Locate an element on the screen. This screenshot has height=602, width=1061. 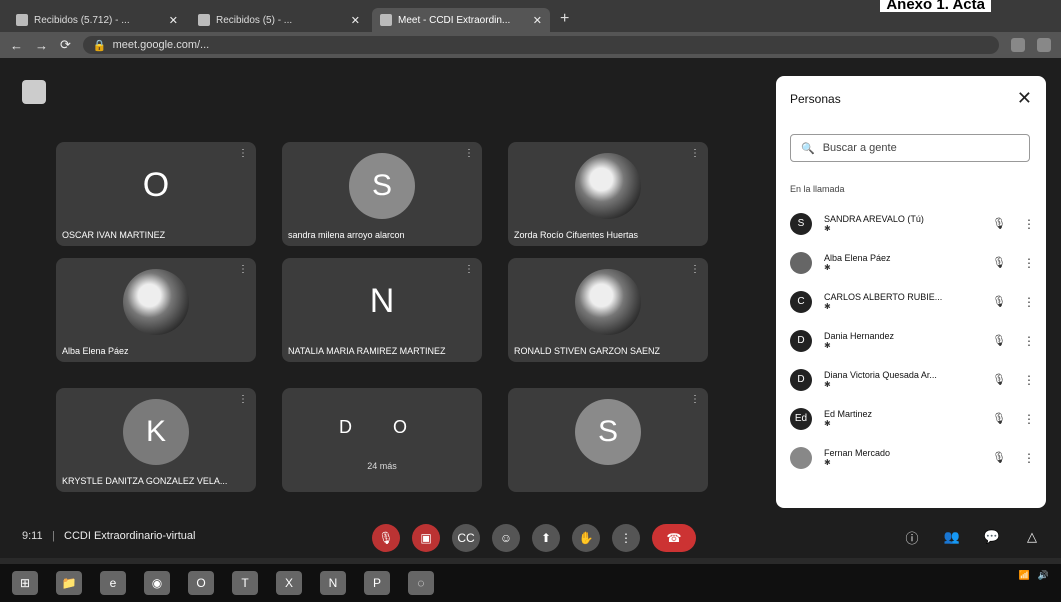
volume-icon: 🔊 is located at coordinates (1043, 575).